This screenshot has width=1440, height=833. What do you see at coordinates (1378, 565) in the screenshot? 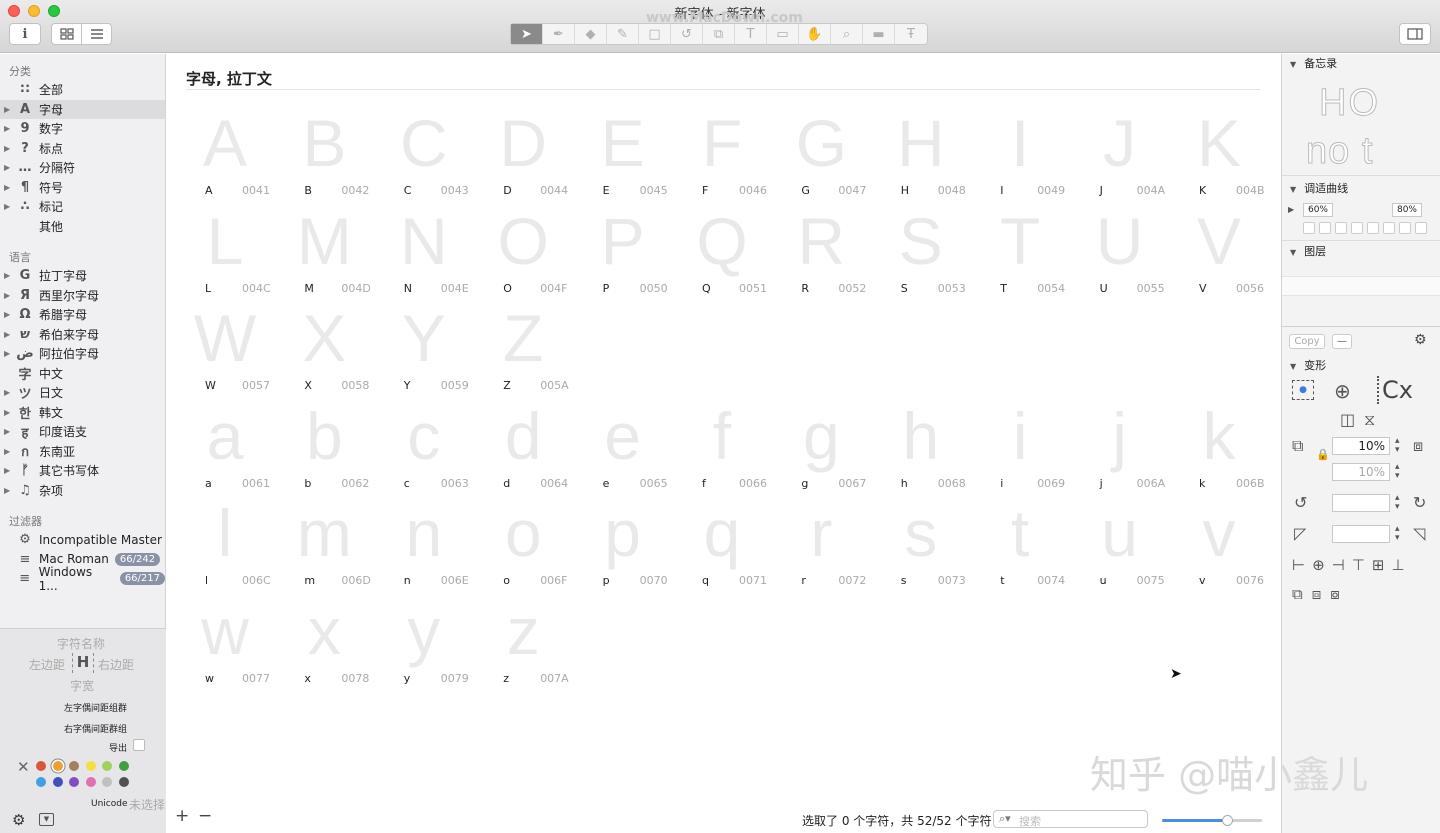
I see `align-middle-icon: ⊞` at bounding box center [1378, 565].